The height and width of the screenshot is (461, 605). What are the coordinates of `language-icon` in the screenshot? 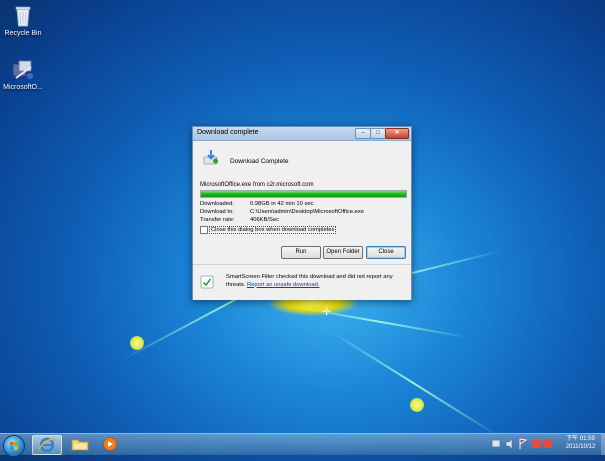 It's located at (542, 444).